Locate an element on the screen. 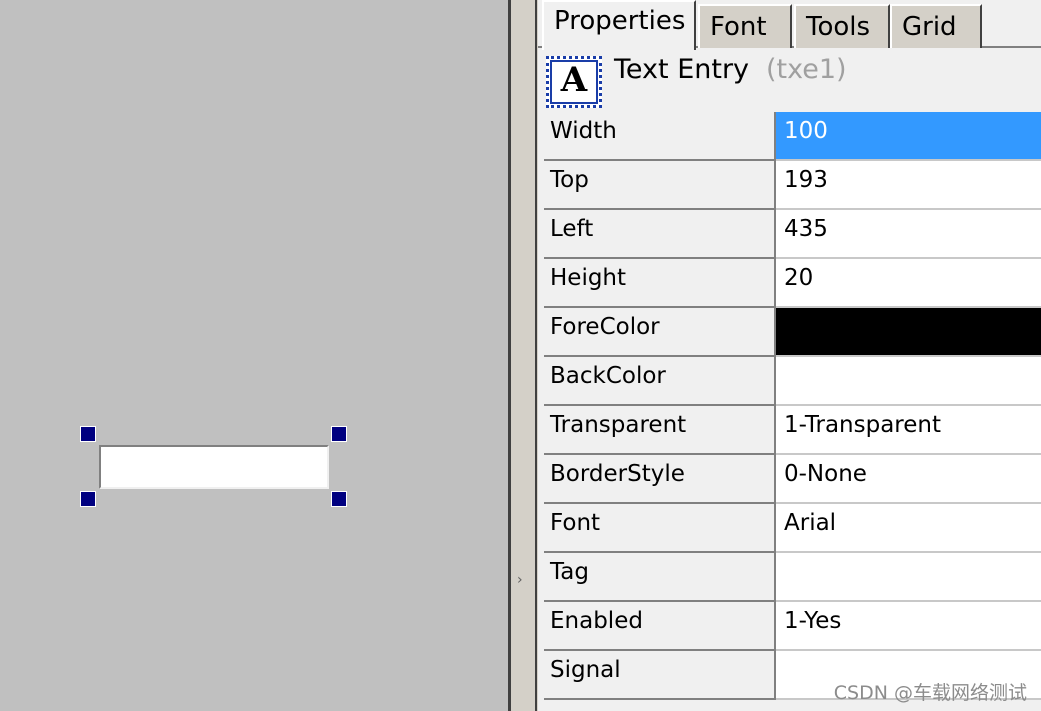  tab-grid: Grid is located at coordinates (936, 26).